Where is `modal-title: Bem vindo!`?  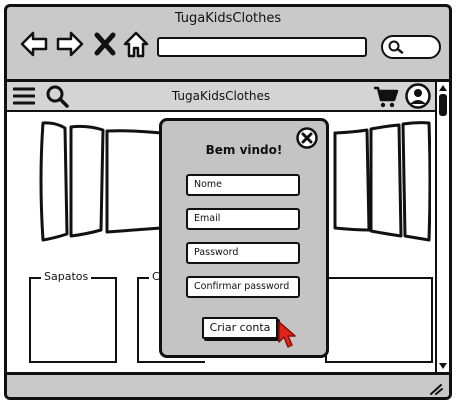 modal-title: Bem vindo! is located at coordinates (244, 150).